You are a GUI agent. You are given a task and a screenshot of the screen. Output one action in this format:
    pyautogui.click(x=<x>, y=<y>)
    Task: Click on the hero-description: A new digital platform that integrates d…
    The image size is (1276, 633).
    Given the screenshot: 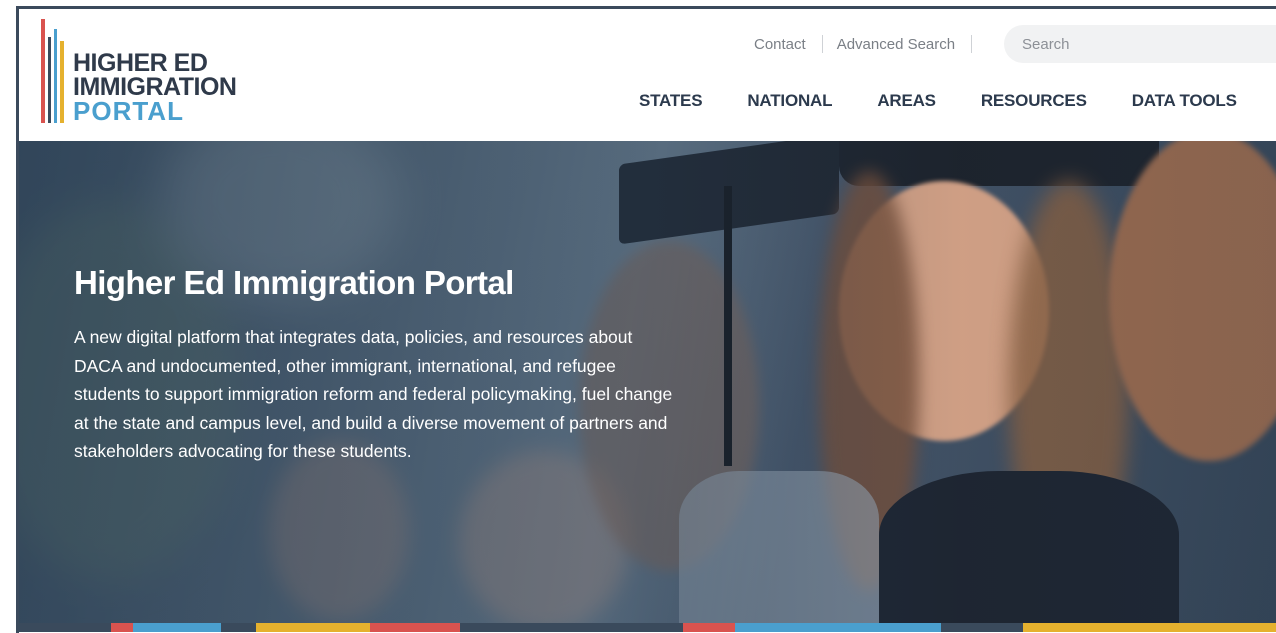 What is the action you would take?
    pyautogui.click(x=373, y=394)
    